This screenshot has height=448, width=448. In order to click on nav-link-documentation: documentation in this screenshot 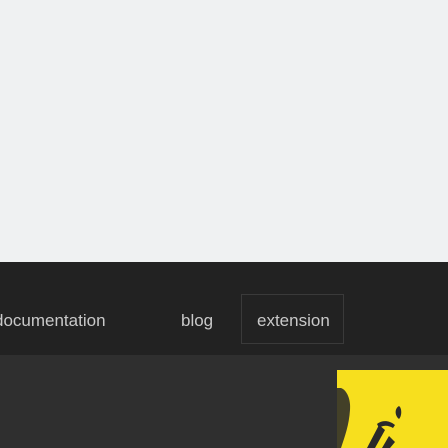, I will do `click(53, 321)`.